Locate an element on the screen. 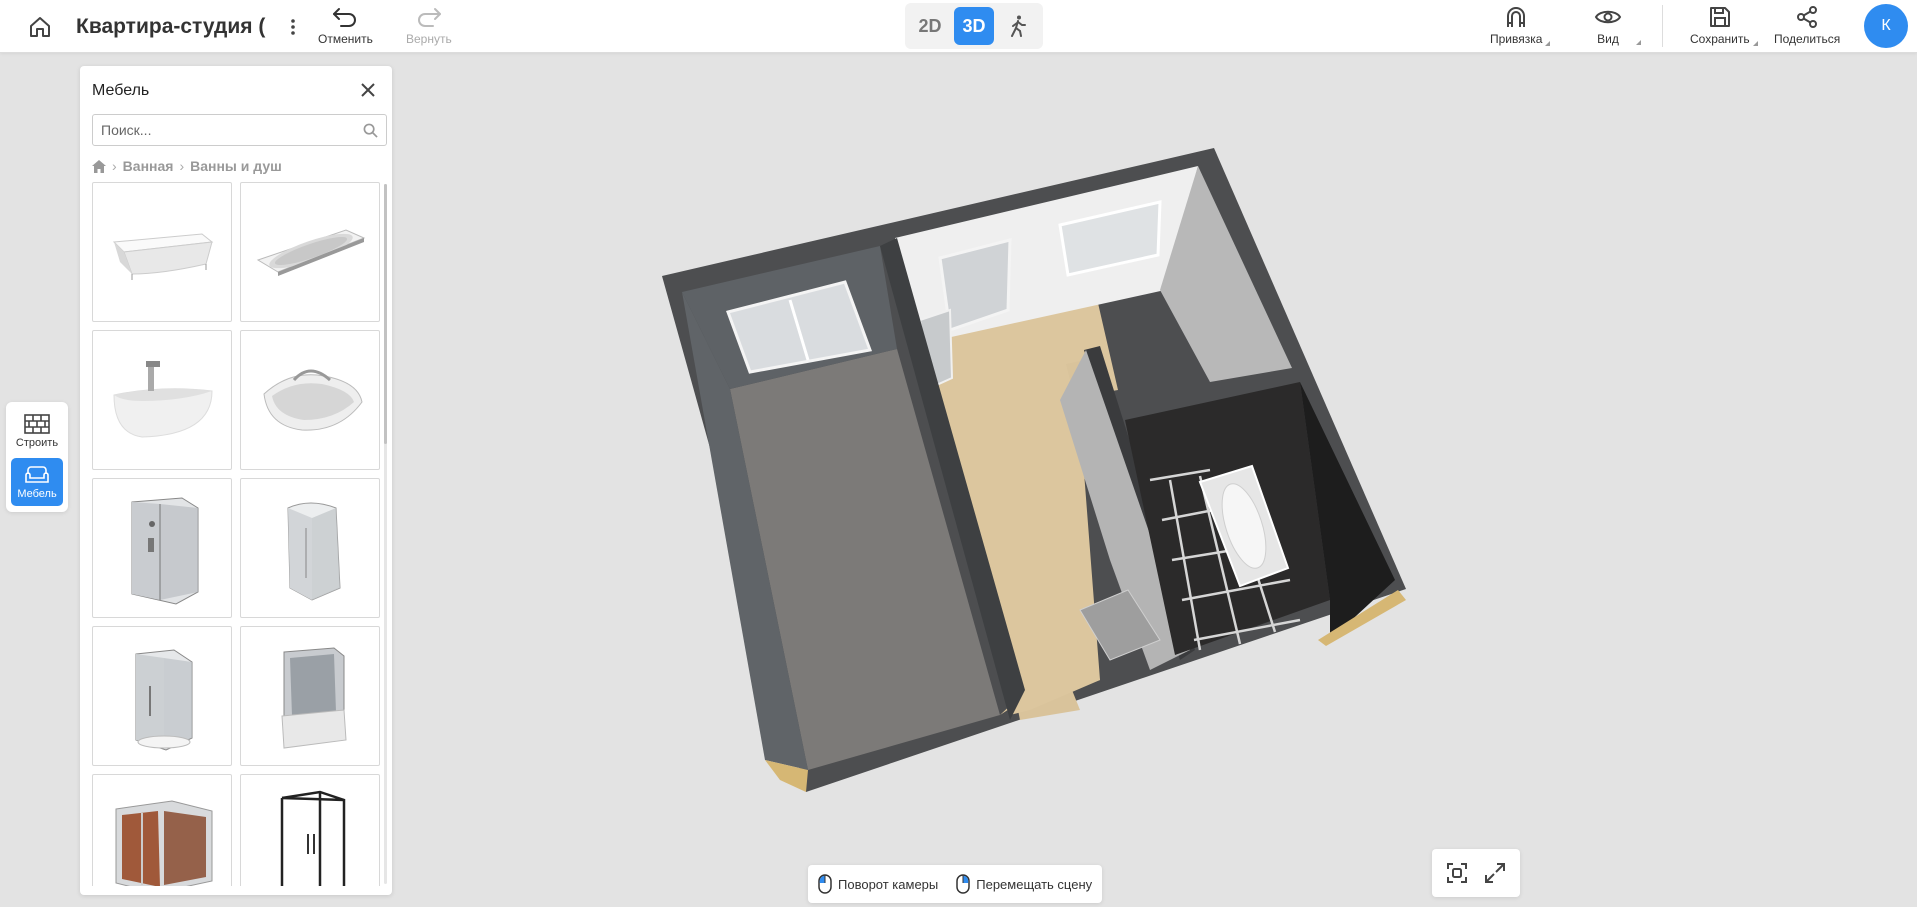  save-button: Сохранить is located at coordinates (1724, 25).